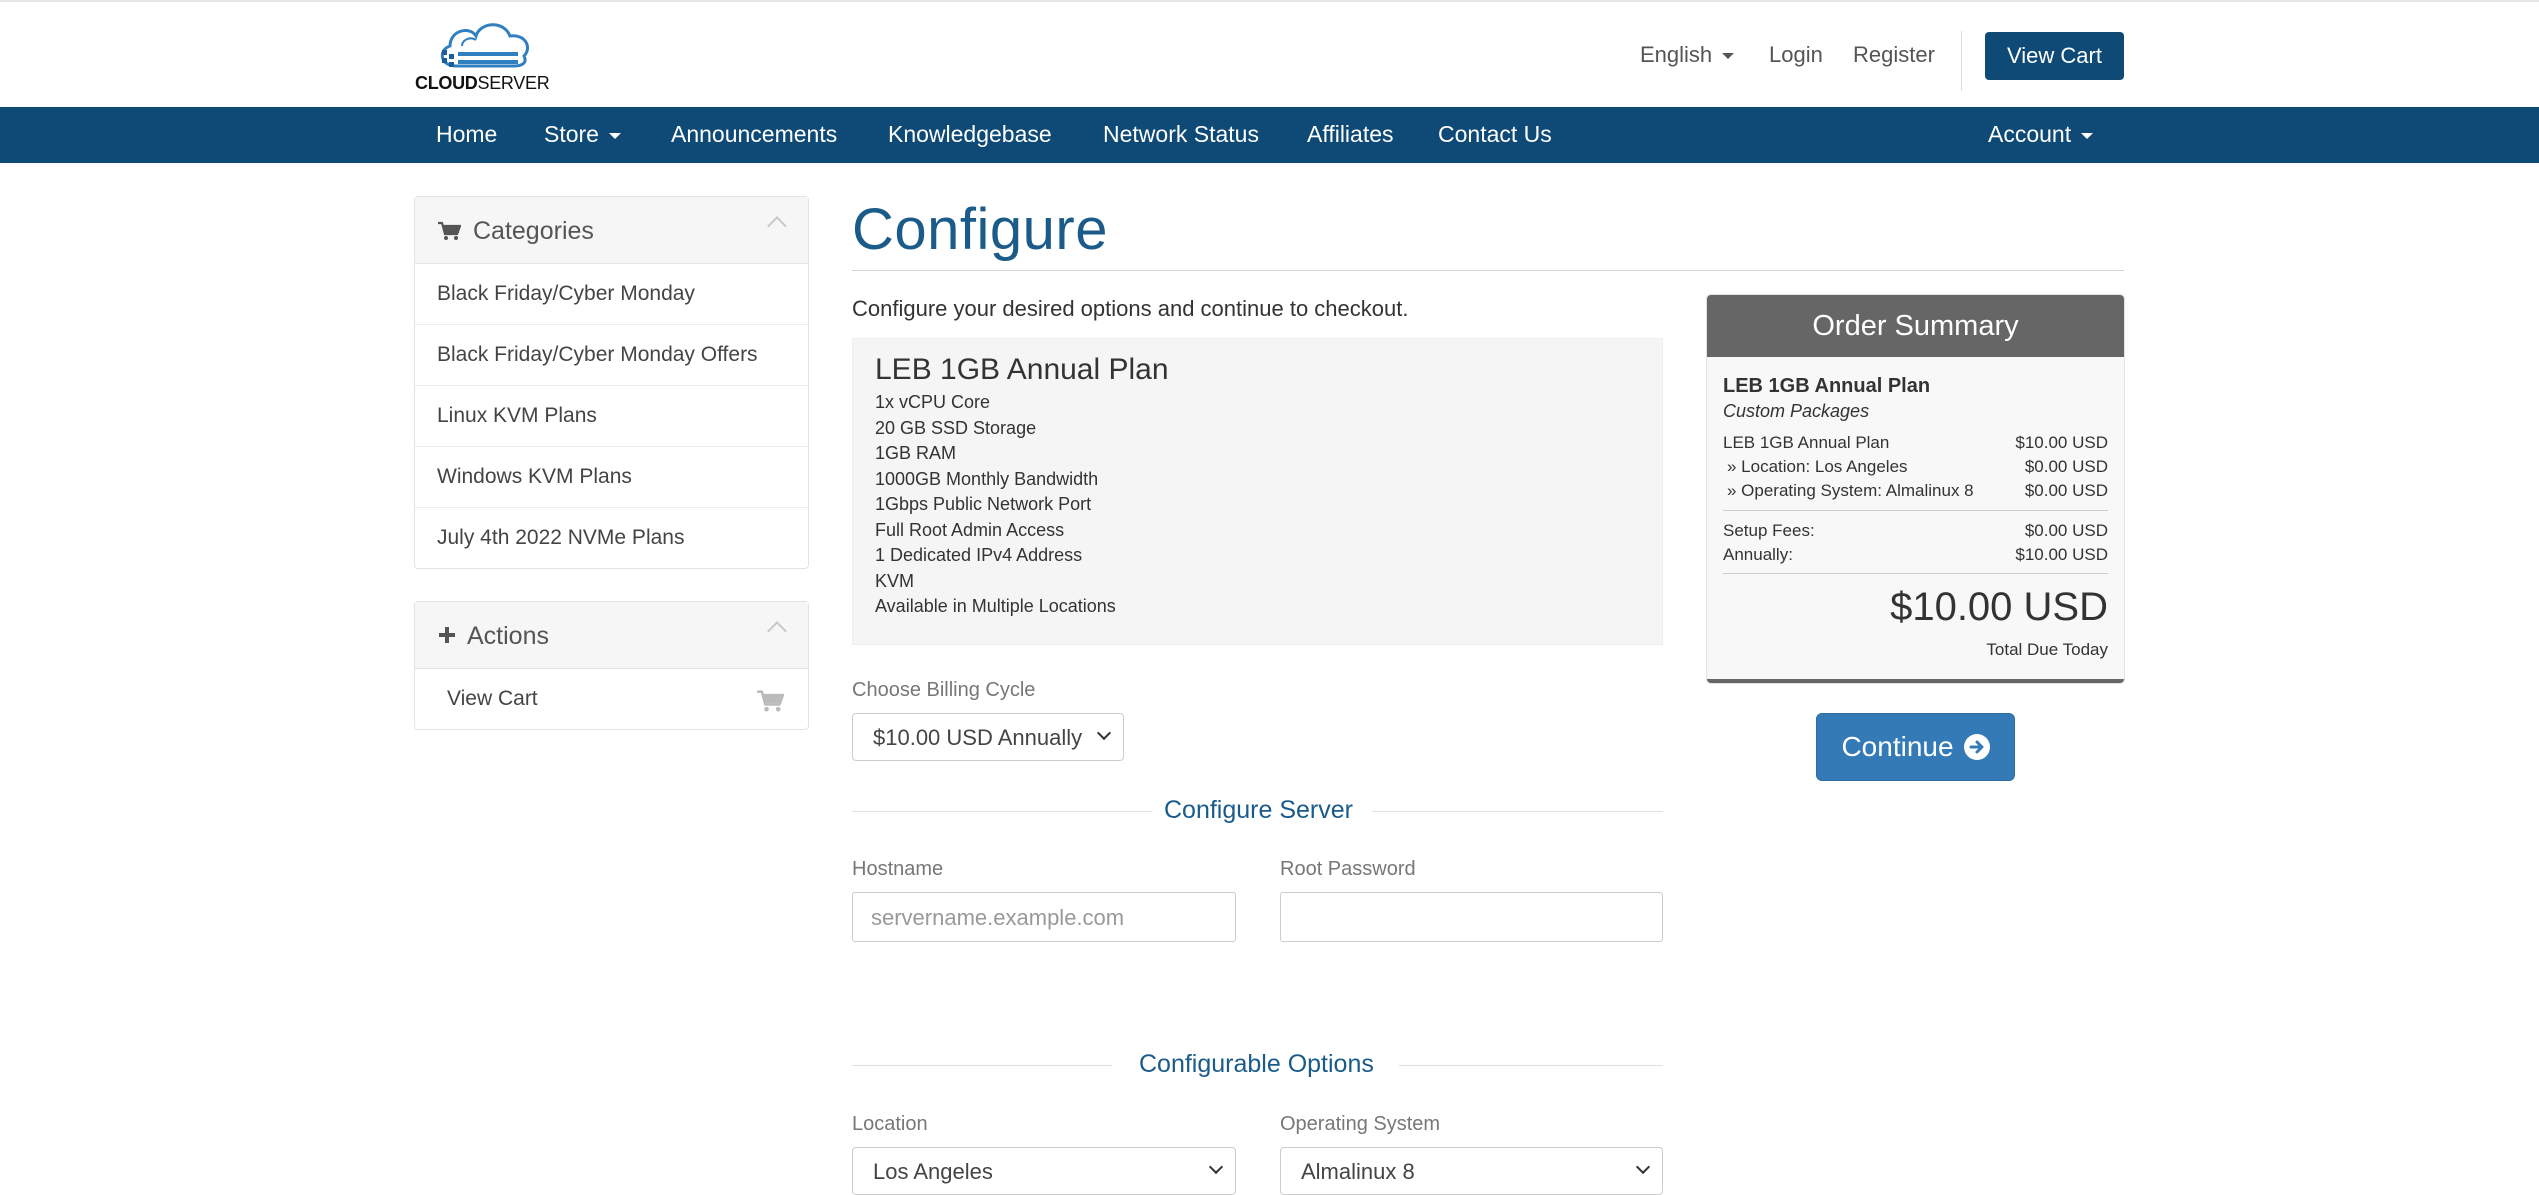  Describe the element at coordinates (482, 83) in the screenshot. I see `logo-wordmark: CLOUDSERVER` at that location.